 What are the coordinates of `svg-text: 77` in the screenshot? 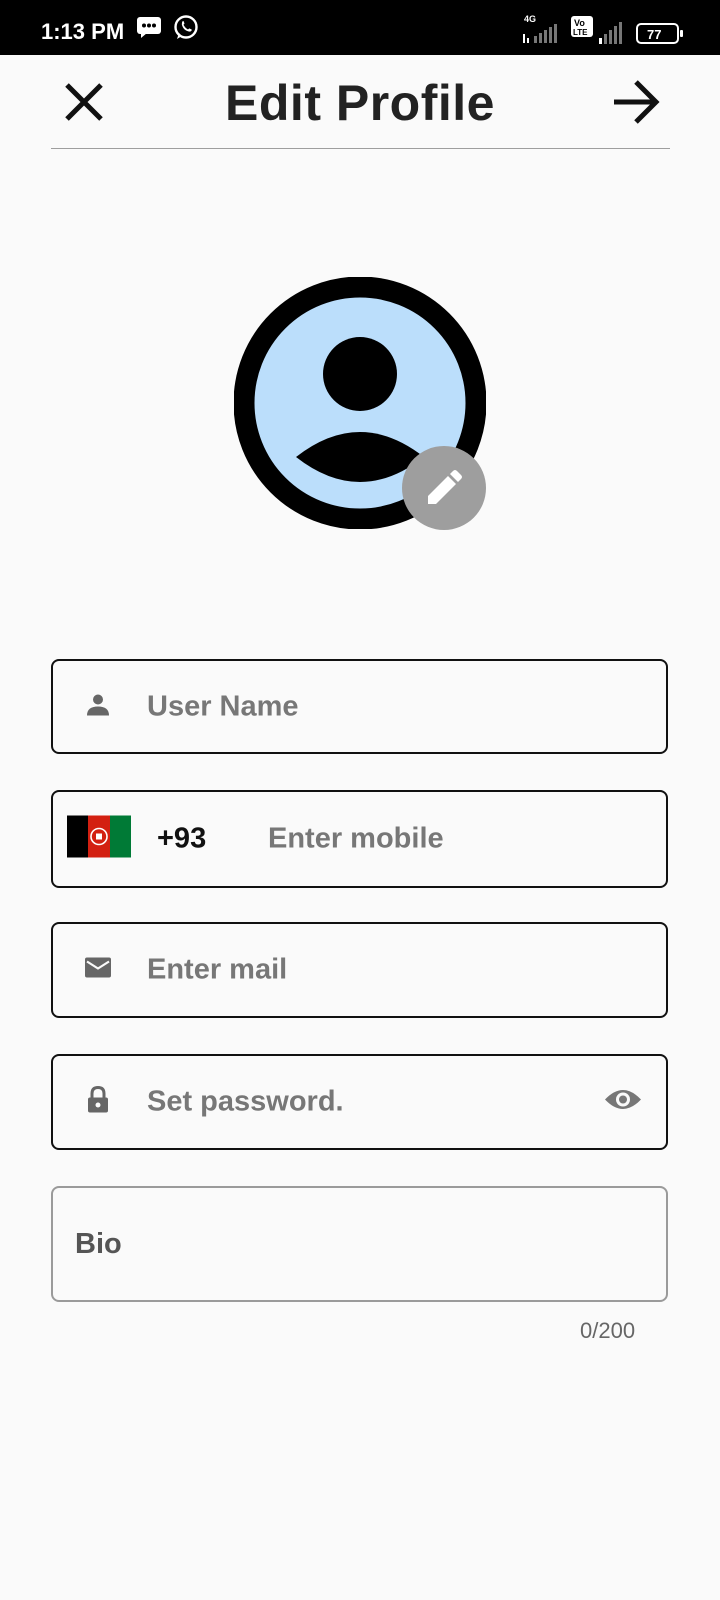 It's located at (654, 34).